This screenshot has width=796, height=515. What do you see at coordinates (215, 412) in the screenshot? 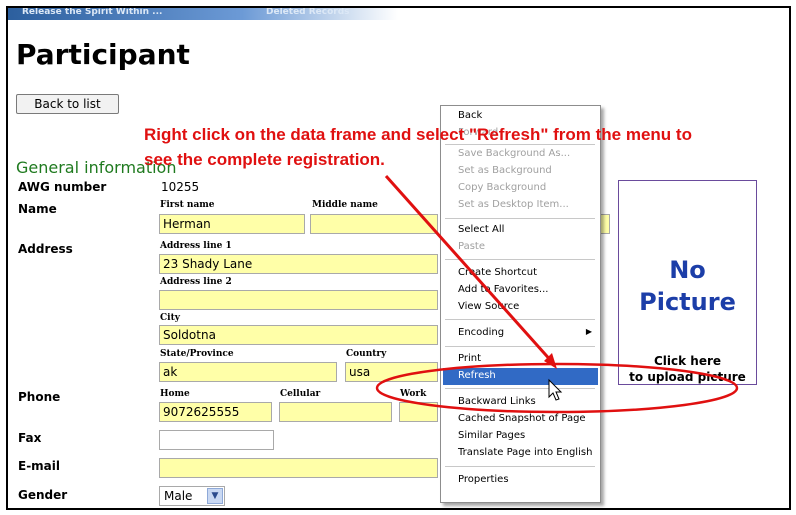
I see `home-phone-field: 9072625555` at bounding box center [215, 412].